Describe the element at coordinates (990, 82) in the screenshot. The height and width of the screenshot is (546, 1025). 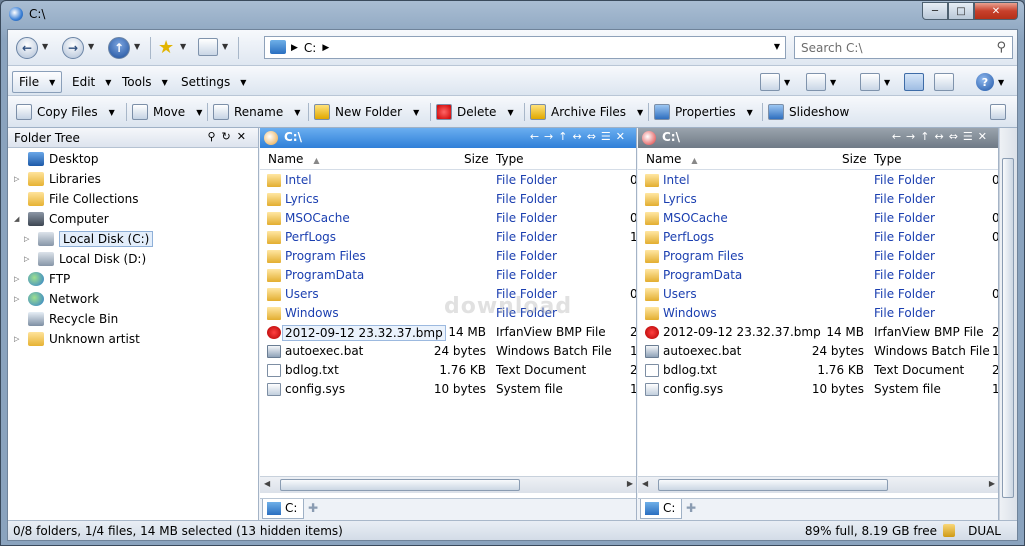
I see `help-button: ? ▼` at that location.